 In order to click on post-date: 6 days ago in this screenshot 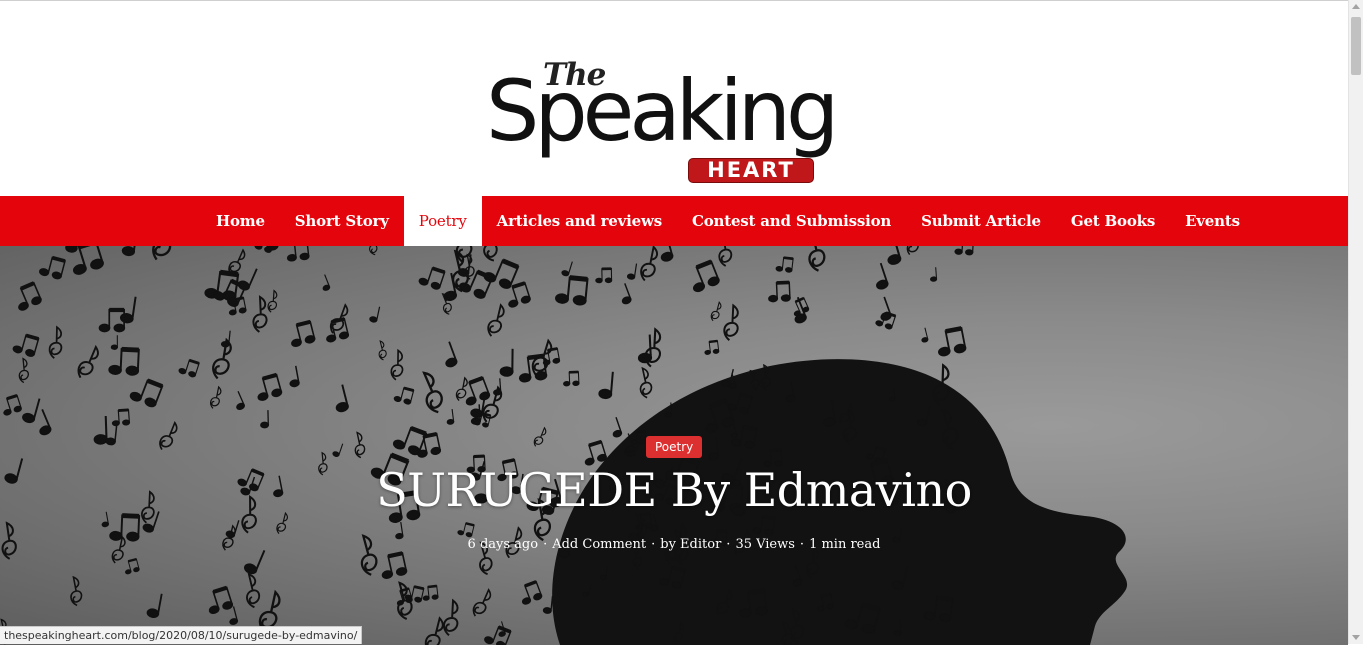, I will do `click(503, 544)`.